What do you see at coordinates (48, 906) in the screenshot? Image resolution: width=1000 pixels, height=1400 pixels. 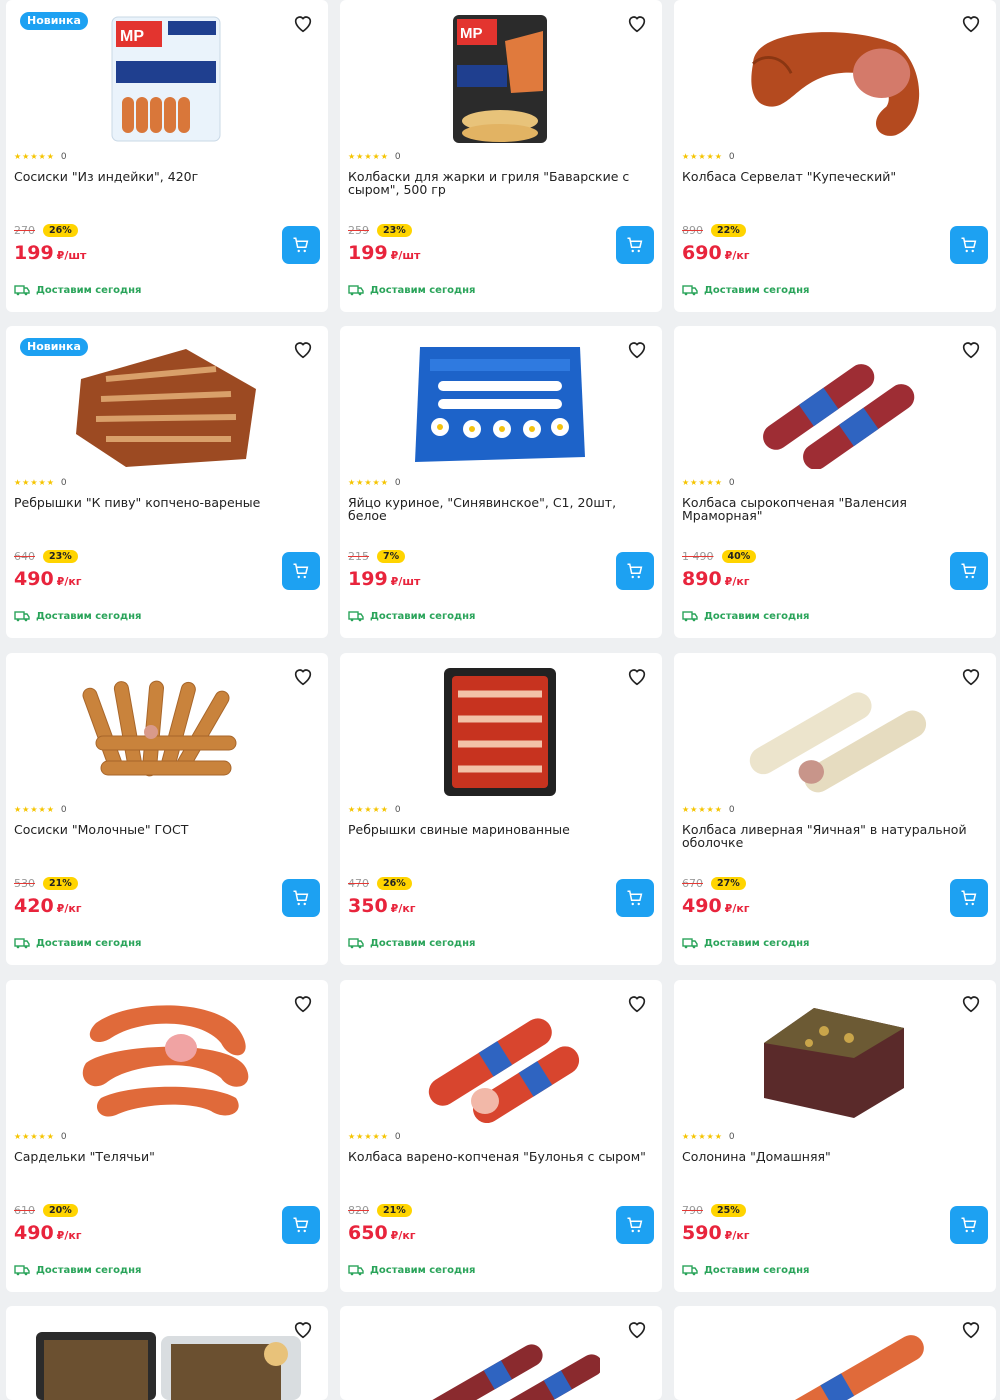 I see `price: 420 ₽/кг` at bounding box center [48, 906].